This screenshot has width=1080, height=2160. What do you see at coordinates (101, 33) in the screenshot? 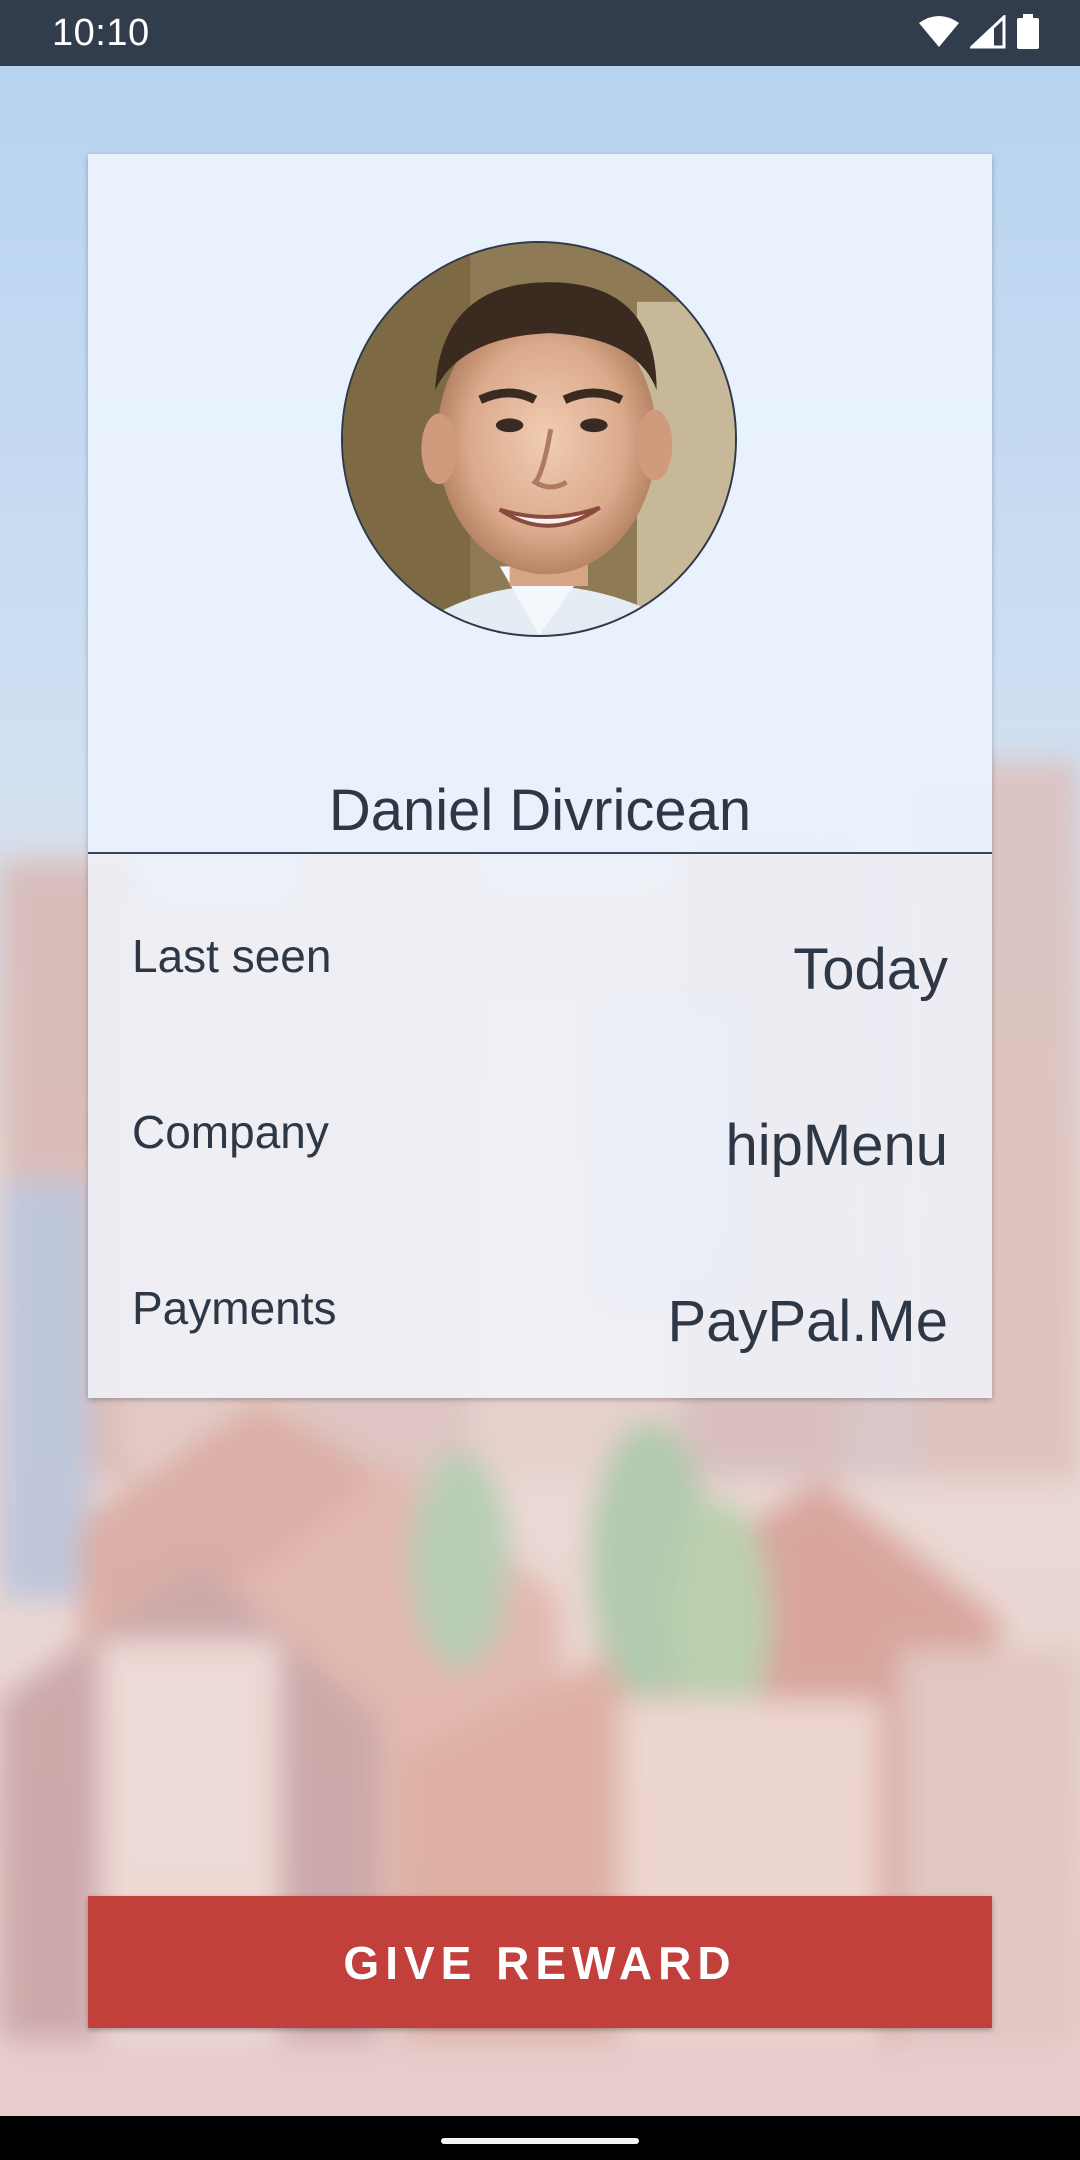
I see `status-time: 10:10` at bounding box center [101, 33].